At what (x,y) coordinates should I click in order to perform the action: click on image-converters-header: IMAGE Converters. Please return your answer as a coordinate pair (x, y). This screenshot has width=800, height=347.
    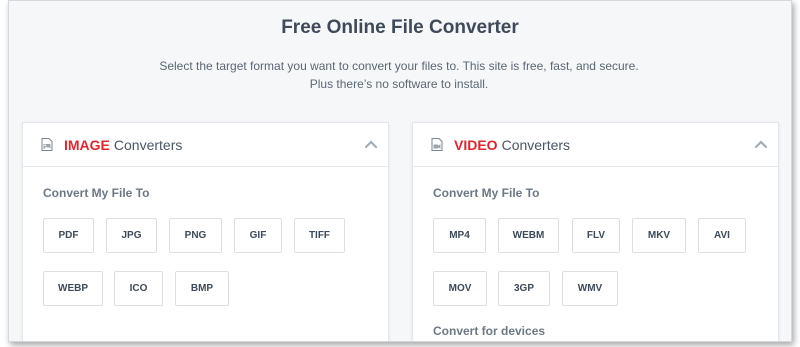
    Looking at the image, I should click on (205, 145).